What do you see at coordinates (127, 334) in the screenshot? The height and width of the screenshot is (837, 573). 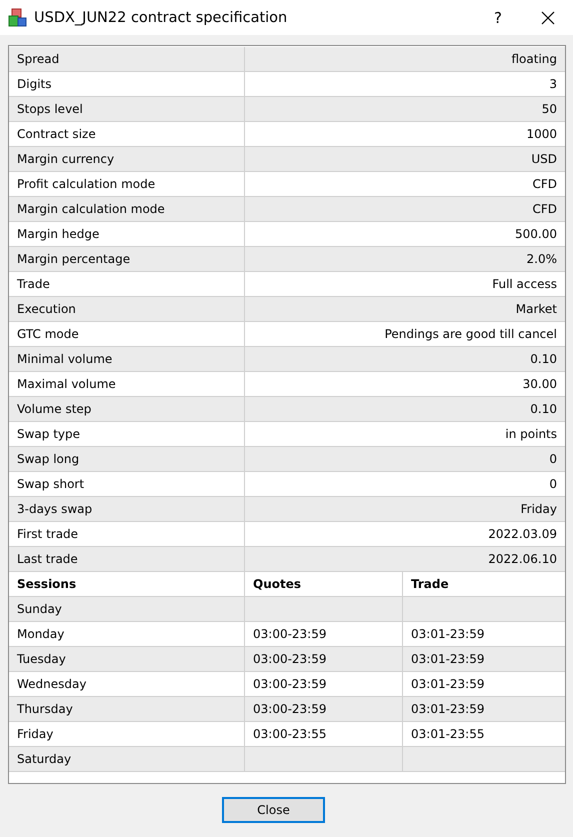 I see `property-name: GTC mode` at bounding box center [127, 334].